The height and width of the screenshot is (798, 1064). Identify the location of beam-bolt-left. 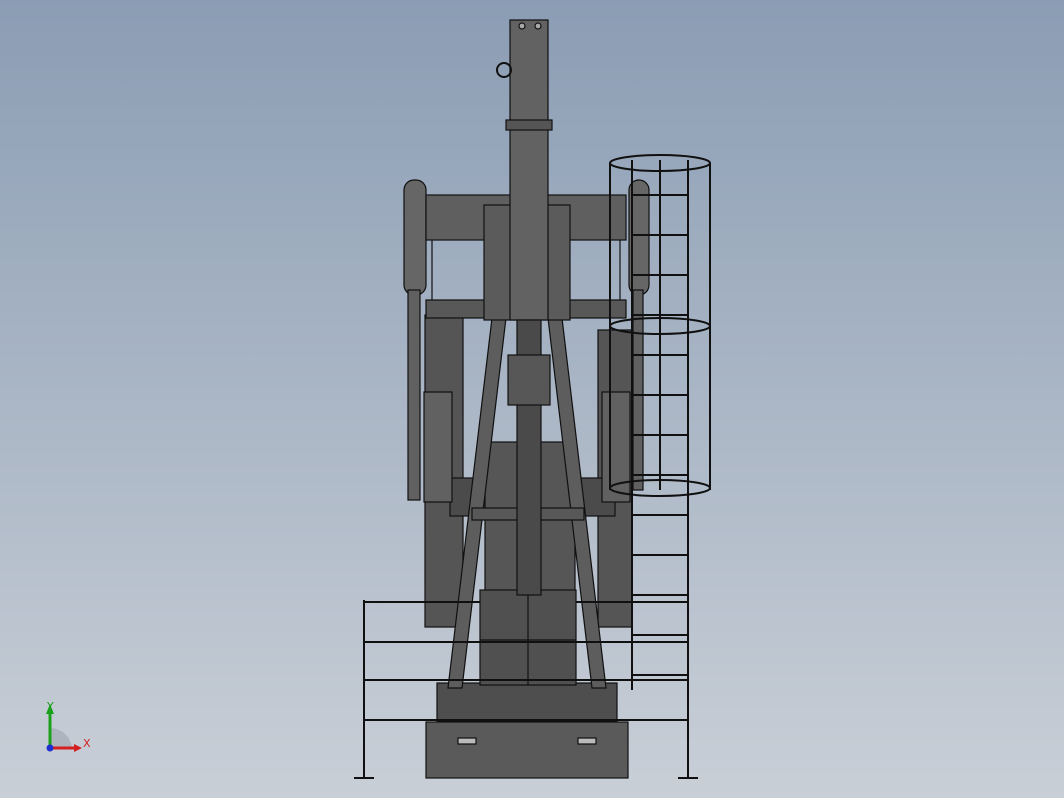
(522, 26).